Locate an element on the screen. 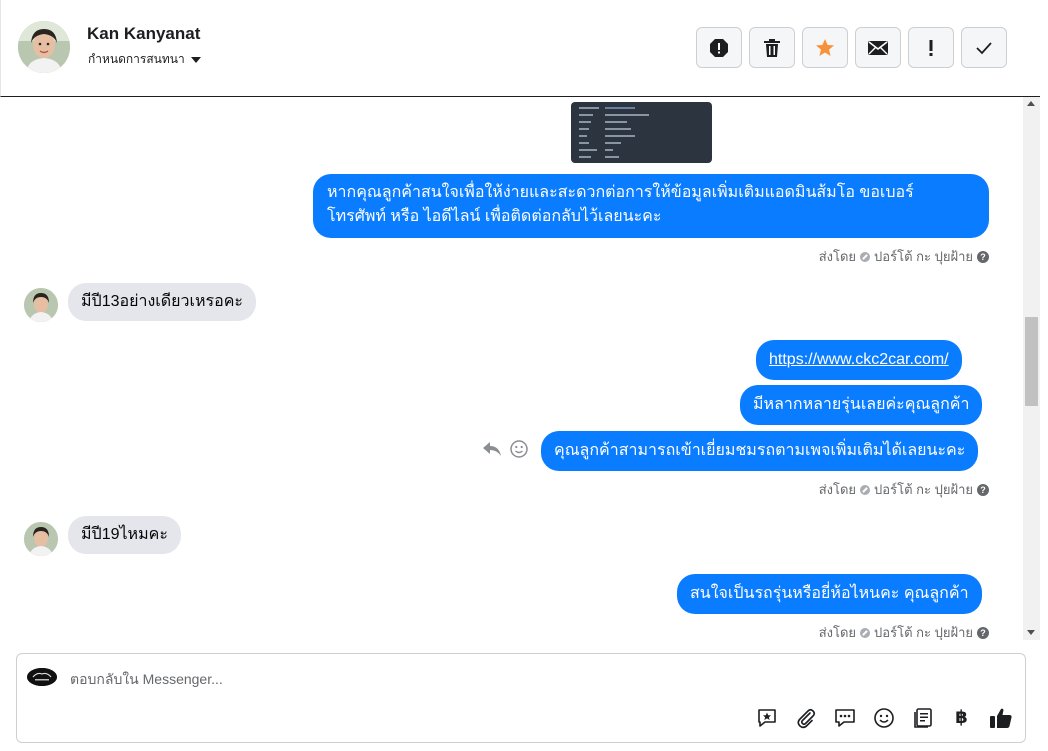 The height and width of the screenshot is (751, 1048). outgoing-link-message: https://www.ckc2car.com/ is located at coordinates (859, 360).